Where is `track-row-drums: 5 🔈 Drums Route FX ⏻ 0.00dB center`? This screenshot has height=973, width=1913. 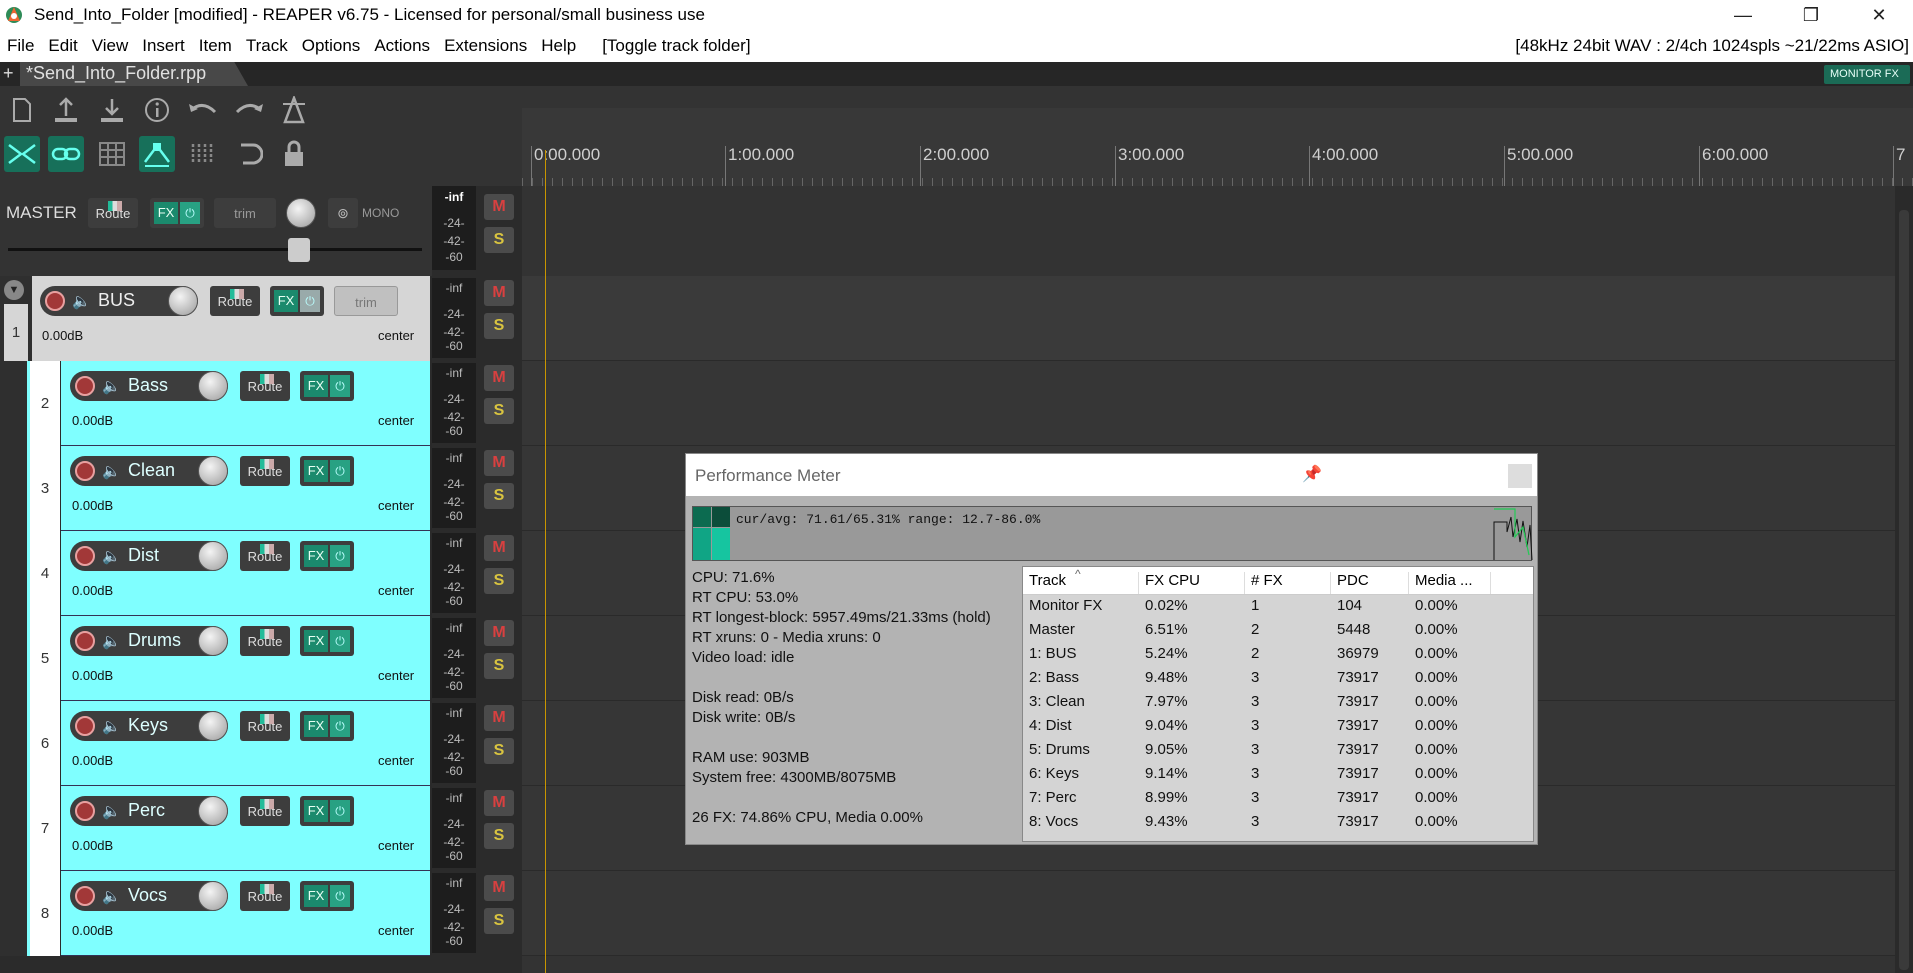
track-row-drums: 5 🔈 Drums Route FX ⏻ 0.00dB center is located at coordinates (216, 658).